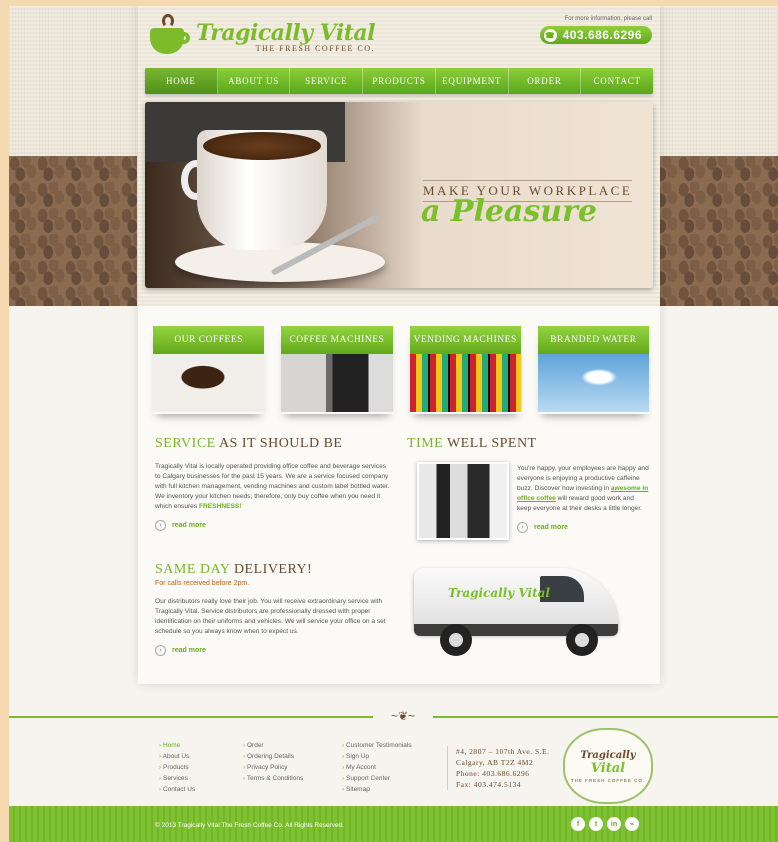 The height and width of the screenshot is (842, 778). I want to click on service-read-more: › read more, so click(273, 525).